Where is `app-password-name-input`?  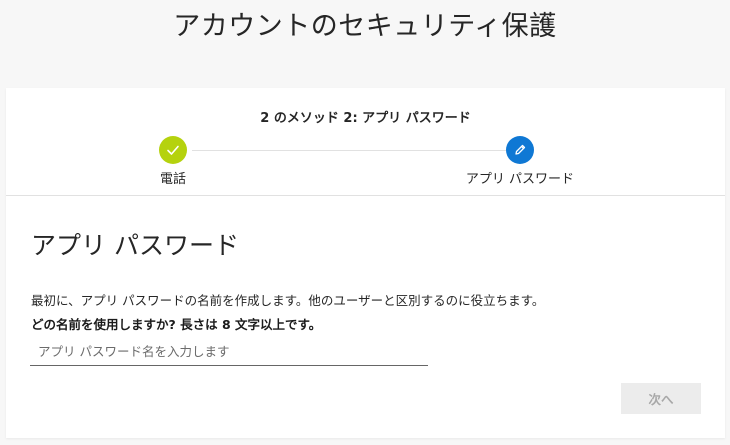
app-password-name-input is located at coordinates (229, 352).